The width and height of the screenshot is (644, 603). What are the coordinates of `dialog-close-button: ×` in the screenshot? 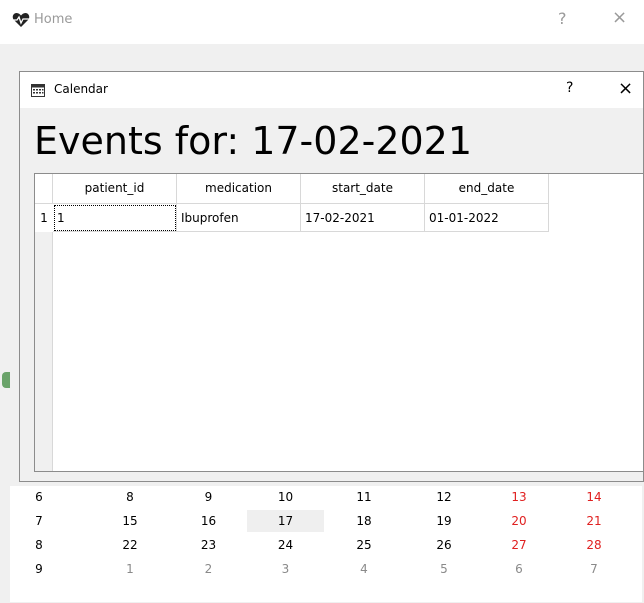 It's located at (625, 88).